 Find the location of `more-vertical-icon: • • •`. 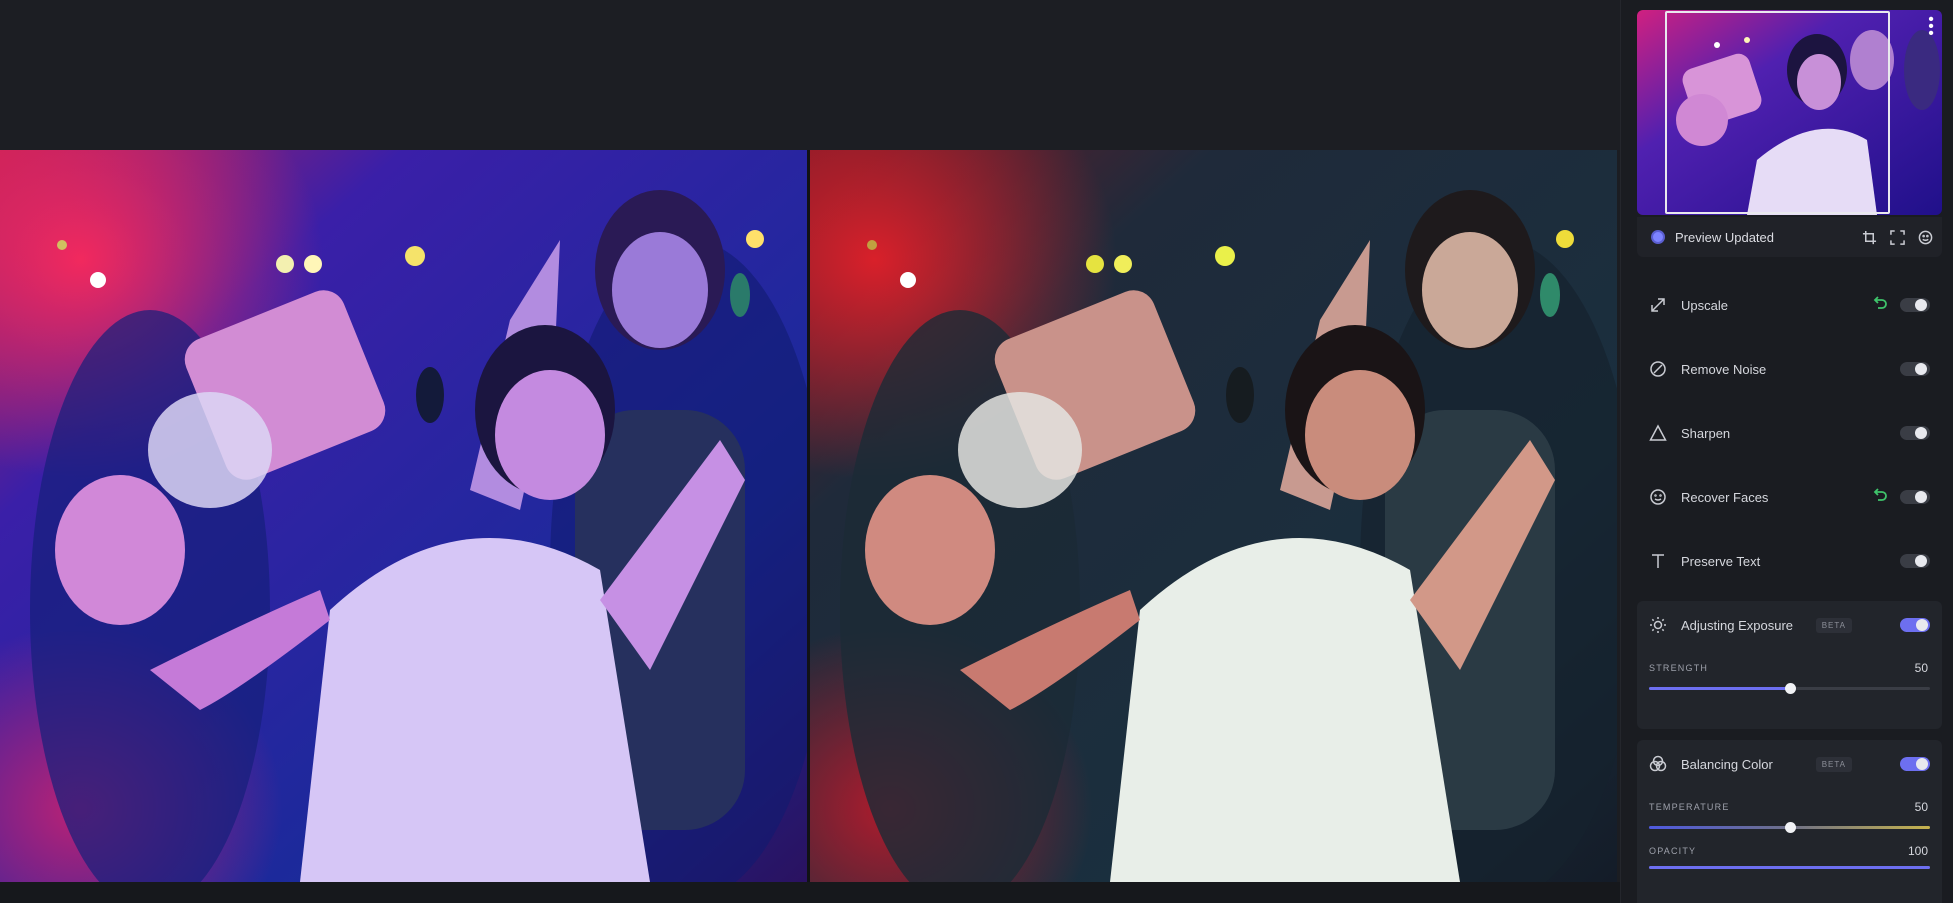

more-vertical-icon: • • • is located at coordinates (1931, 27).